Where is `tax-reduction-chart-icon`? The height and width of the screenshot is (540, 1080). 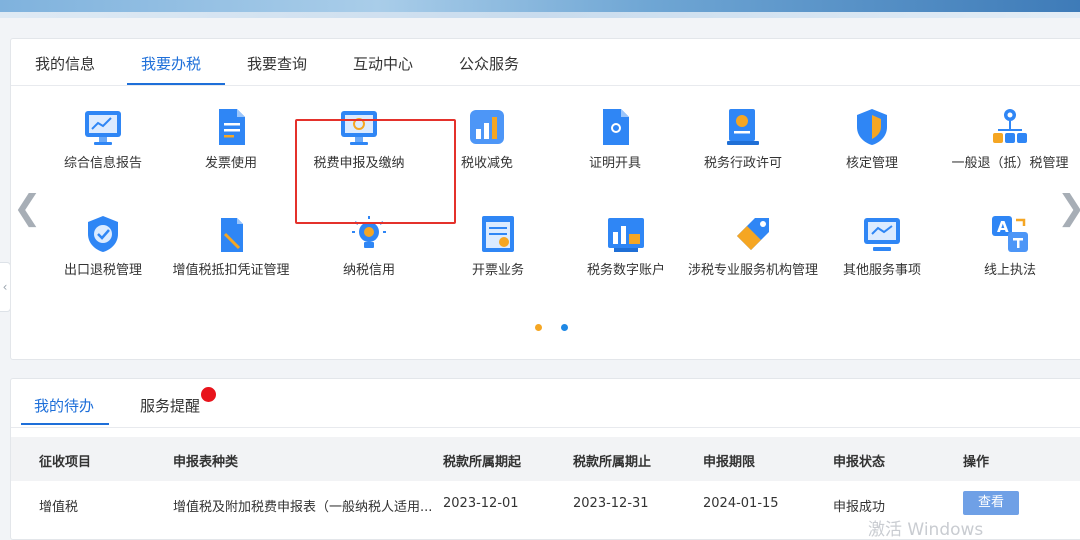
tax-reduction-chart-icon is located at coordinates (487, 127).